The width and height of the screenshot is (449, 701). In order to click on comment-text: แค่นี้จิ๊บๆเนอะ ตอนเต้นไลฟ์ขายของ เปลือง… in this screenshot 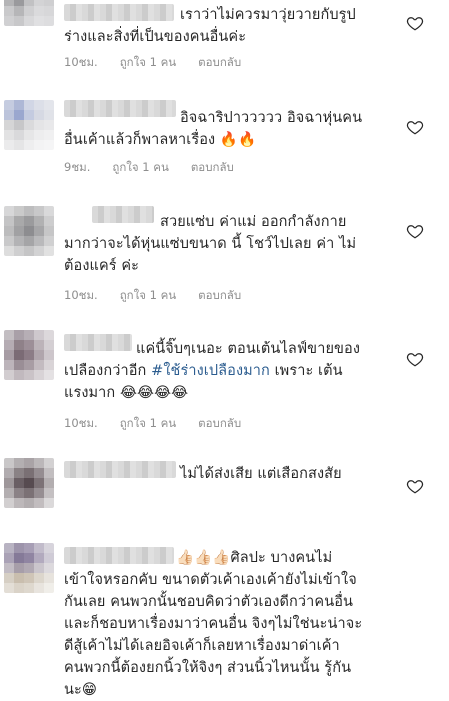, I will do `click(212, 371)`.